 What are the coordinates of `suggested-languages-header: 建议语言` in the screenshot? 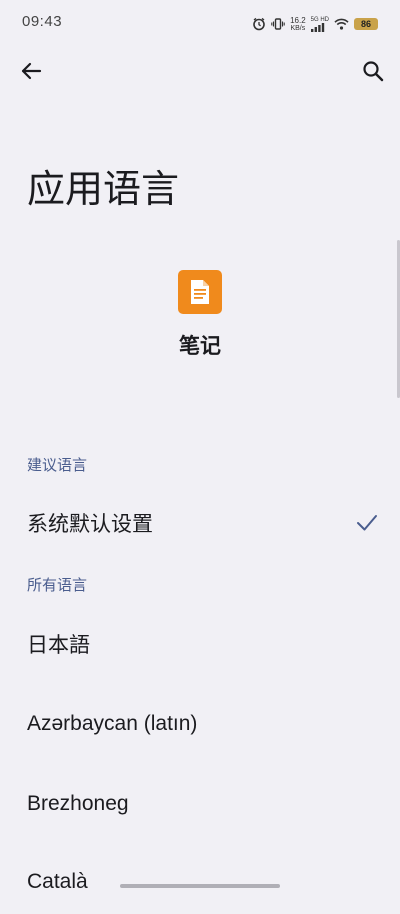 It's located at (57, 465).